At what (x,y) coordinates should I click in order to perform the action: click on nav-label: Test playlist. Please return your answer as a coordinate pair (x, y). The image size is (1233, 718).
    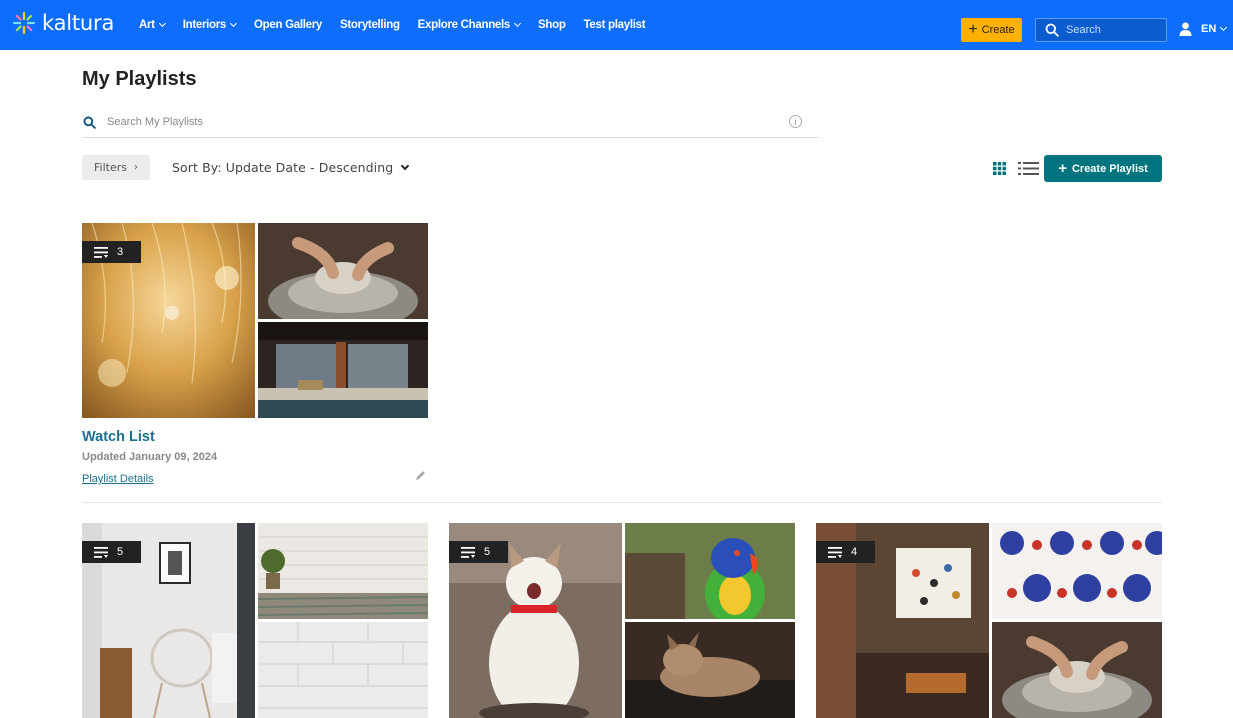
    Looking at the image, I should click on (614, 25).